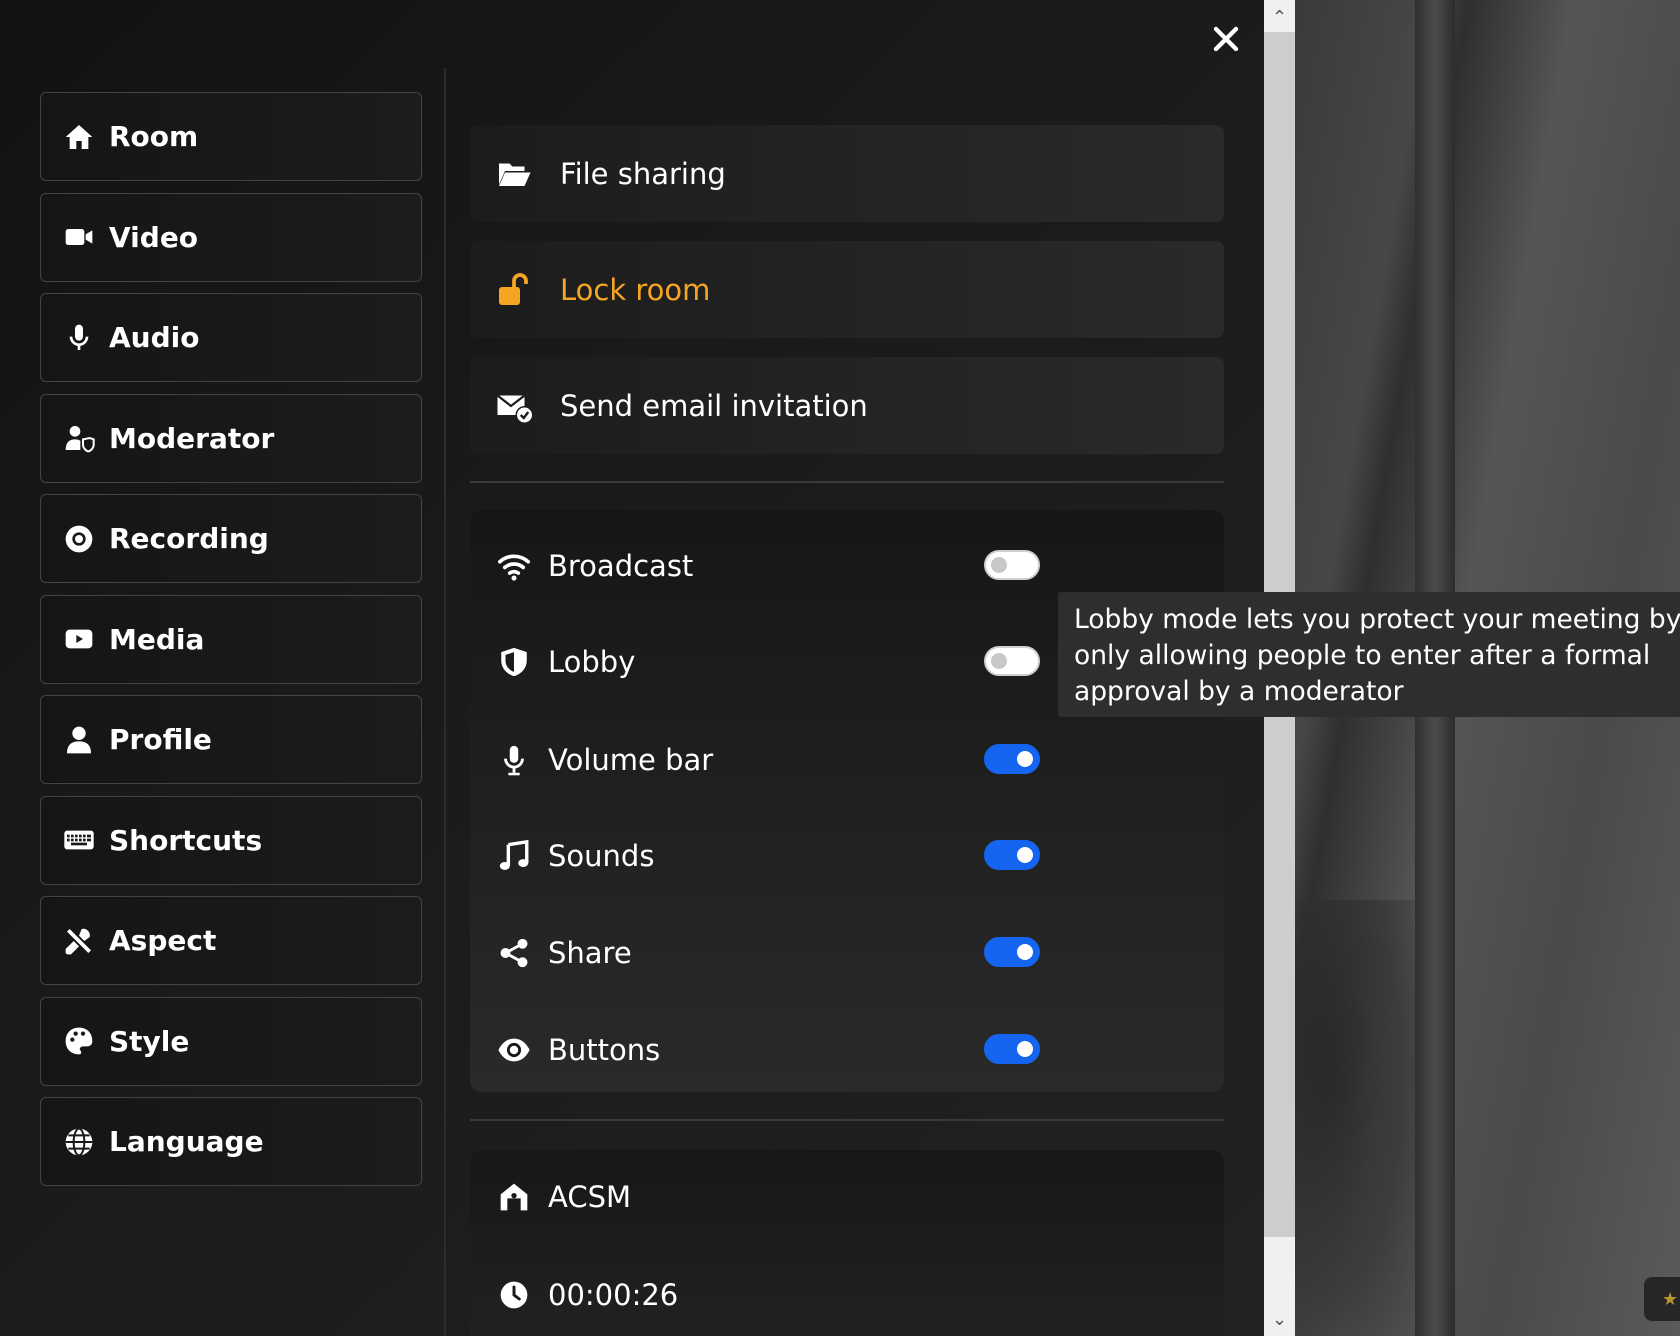  I want to click on home-icon, so click(79, 137).